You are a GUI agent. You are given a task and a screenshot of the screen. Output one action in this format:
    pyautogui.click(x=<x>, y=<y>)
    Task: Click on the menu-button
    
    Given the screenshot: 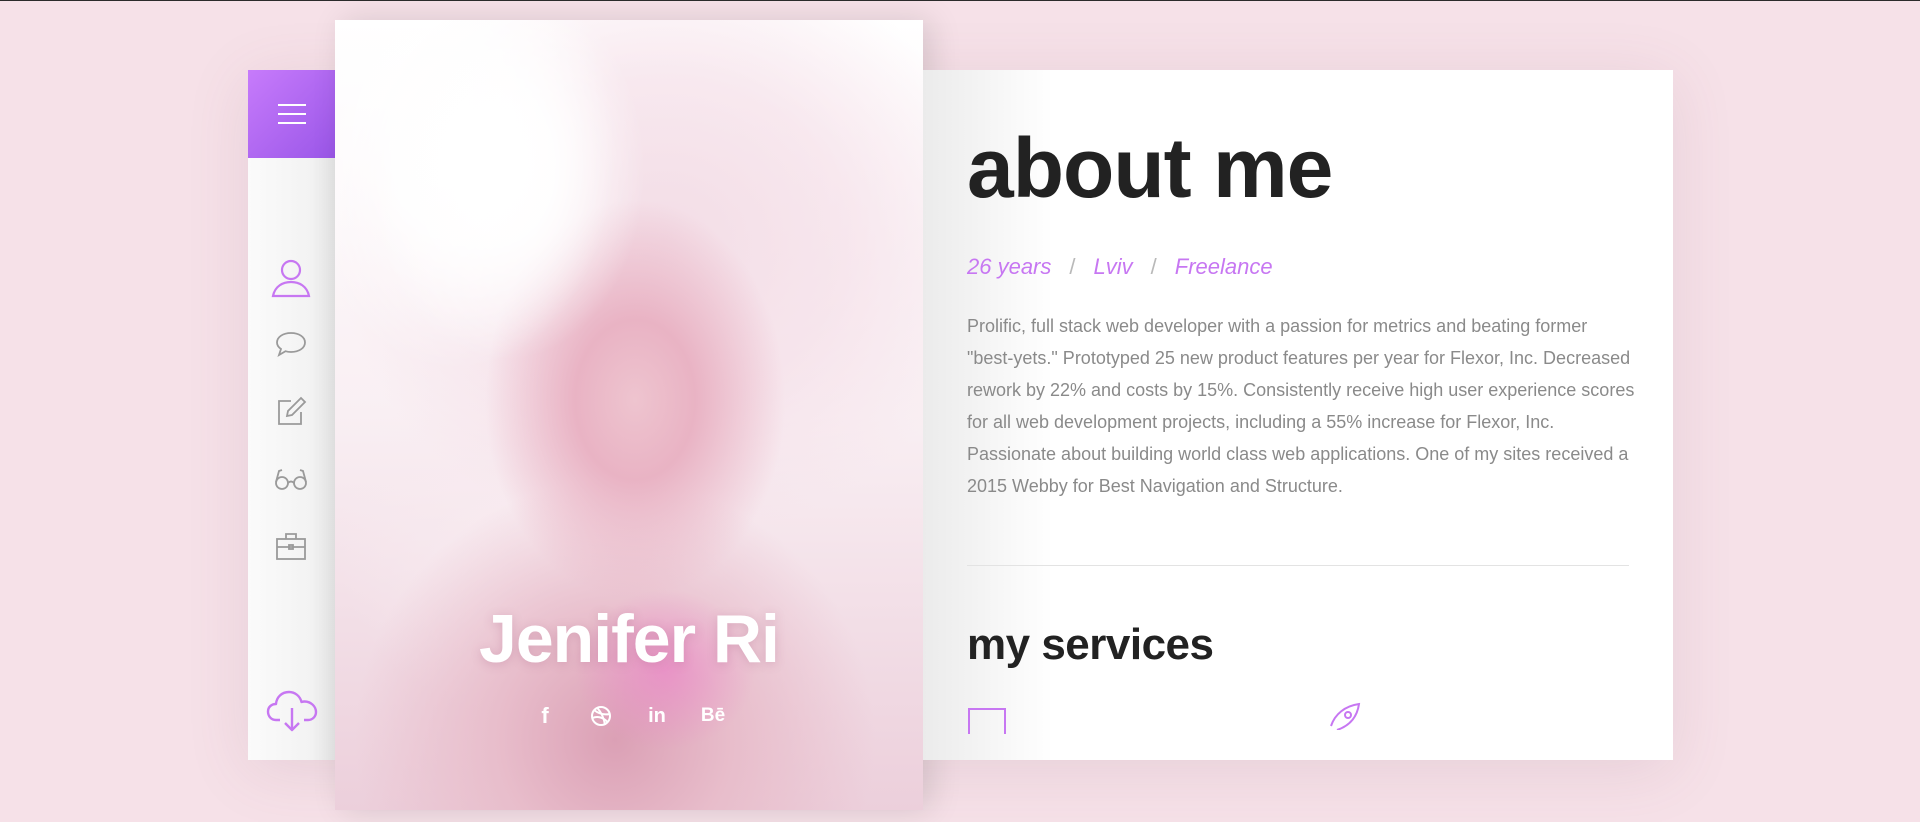 What is the action you would take?
    pyautogui.click(x=292, y=114)
    